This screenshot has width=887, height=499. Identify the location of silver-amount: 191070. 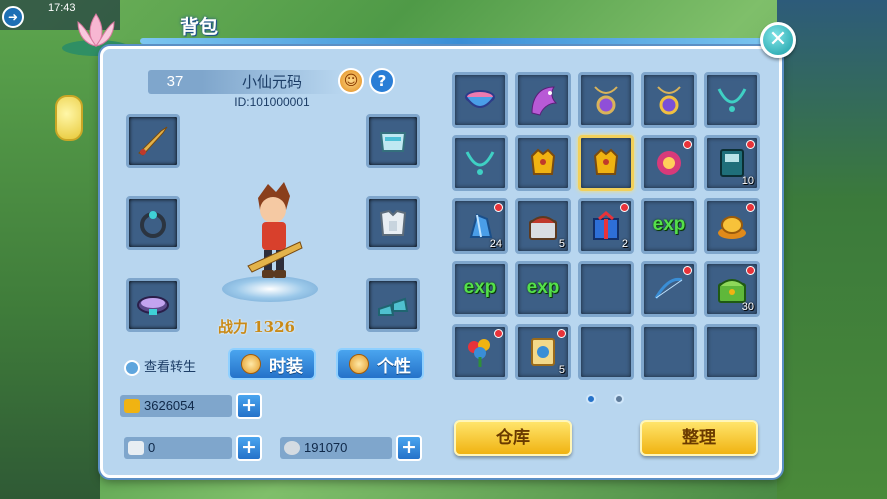
(326, 447).